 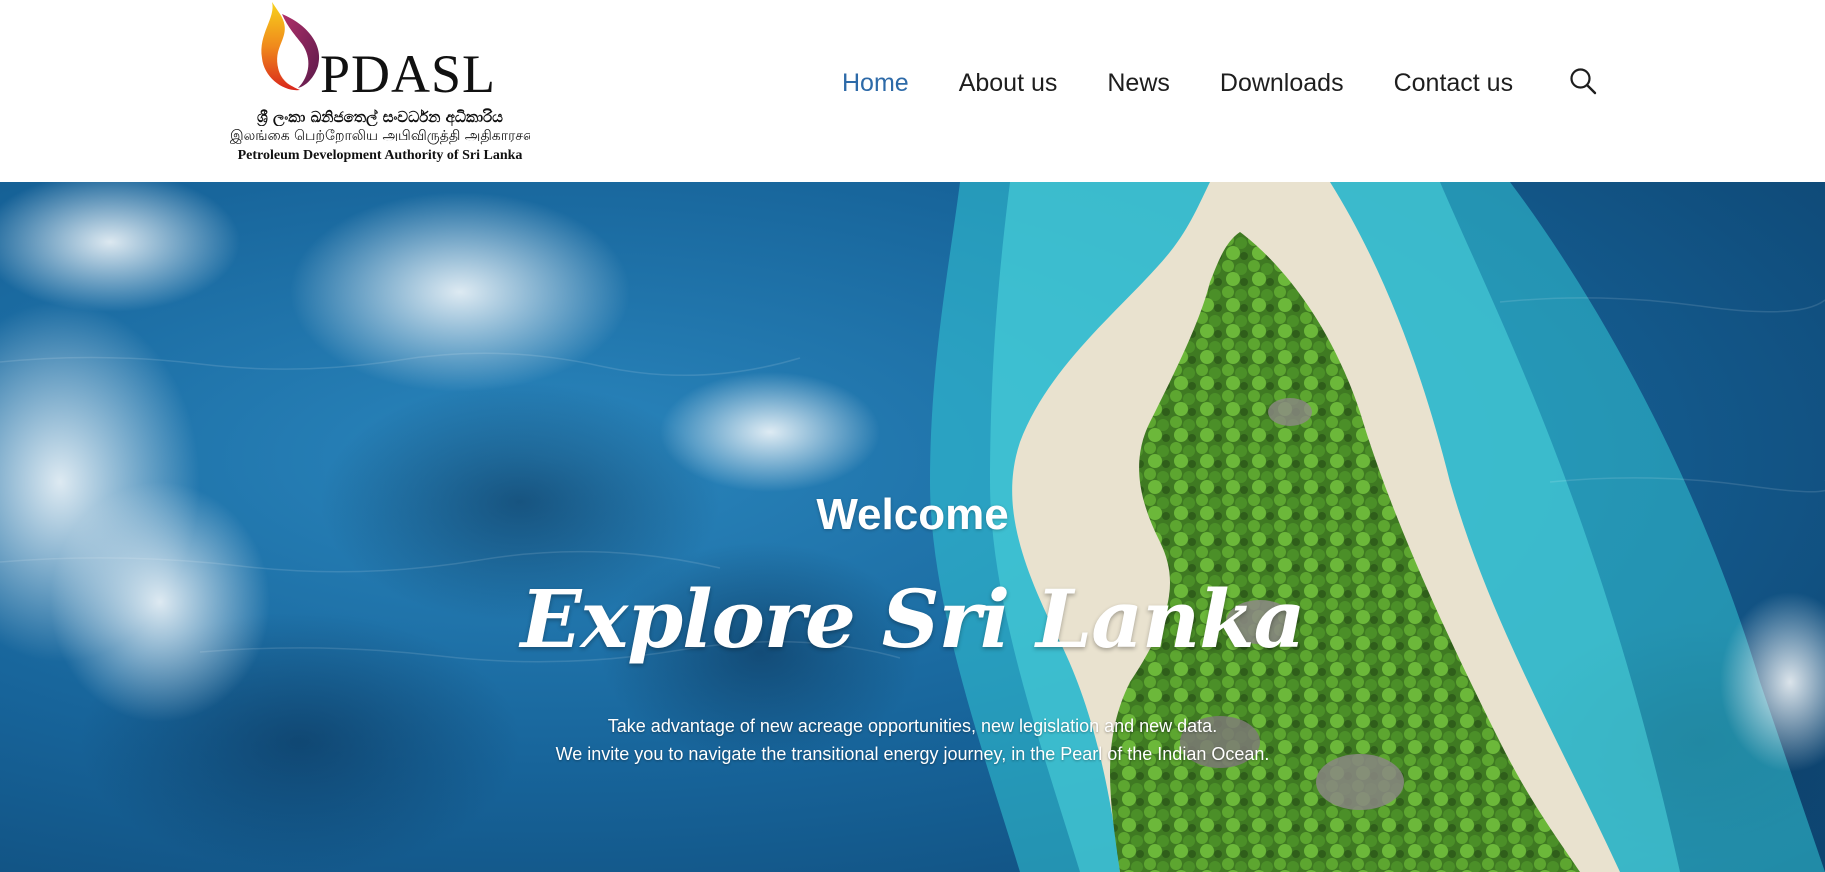 I want to click on hero-welcome: Welcome, so click(x=912, y=514).